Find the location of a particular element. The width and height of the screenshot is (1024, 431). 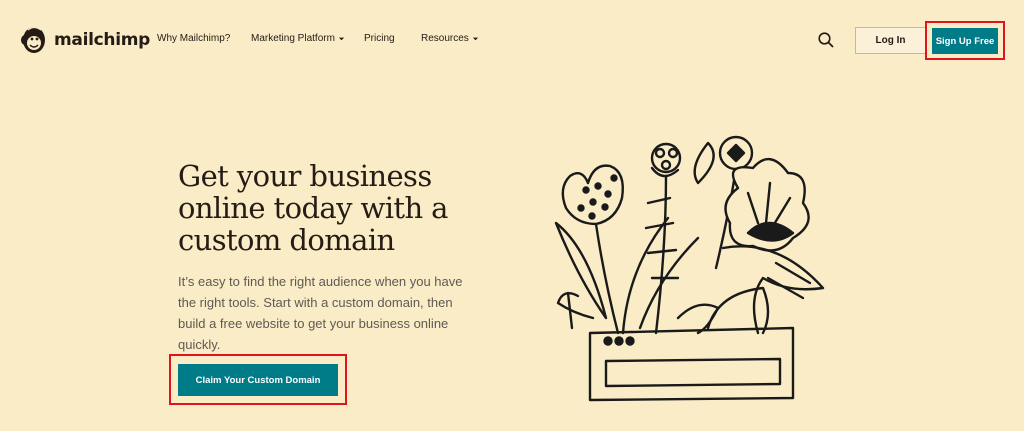

claim-domain-button: Claim Your Custom Domain is located at coordinates (258, 380).